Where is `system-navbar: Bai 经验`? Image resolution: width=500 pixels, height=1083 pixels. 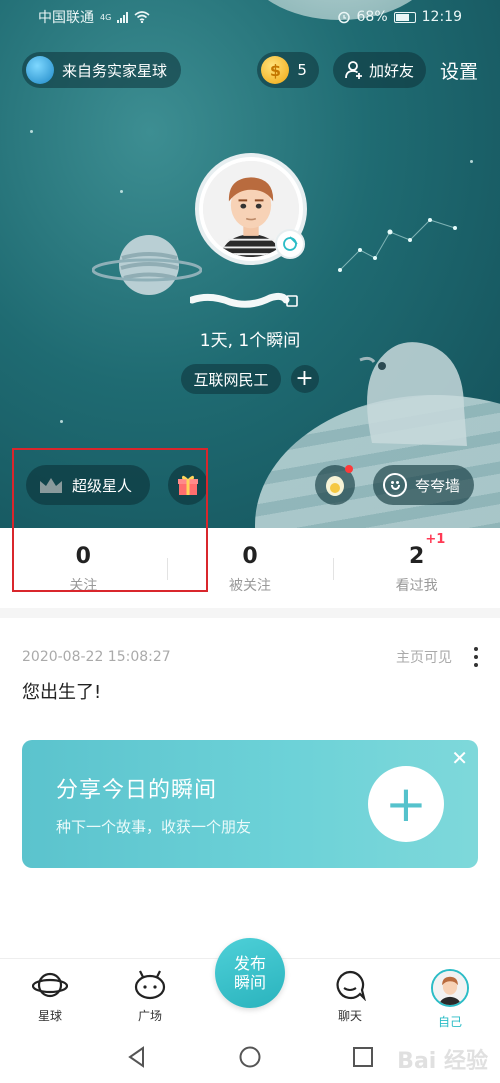
system-navbar: Bai 经验 is located at coordinates (250, 1056).